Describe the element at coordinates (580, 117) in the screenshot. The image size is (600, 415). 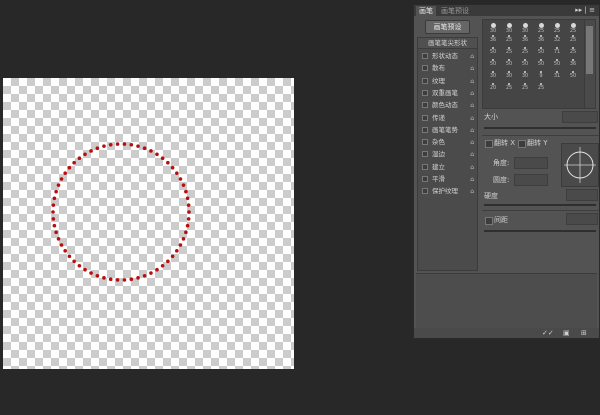
I see `size-input` at that location.